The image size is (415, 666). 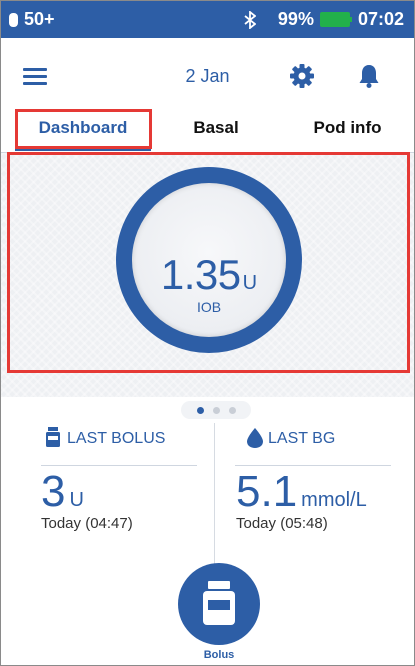 I want to click on pod-icon, so click(x=13, y=19).